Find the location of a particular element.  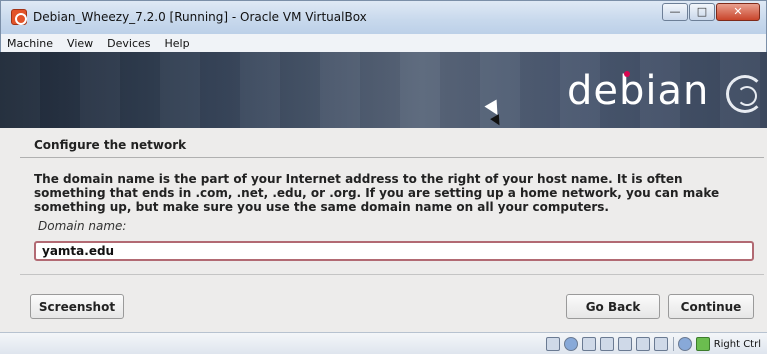

optical-drive-icon is located at coordinates (570, 344).